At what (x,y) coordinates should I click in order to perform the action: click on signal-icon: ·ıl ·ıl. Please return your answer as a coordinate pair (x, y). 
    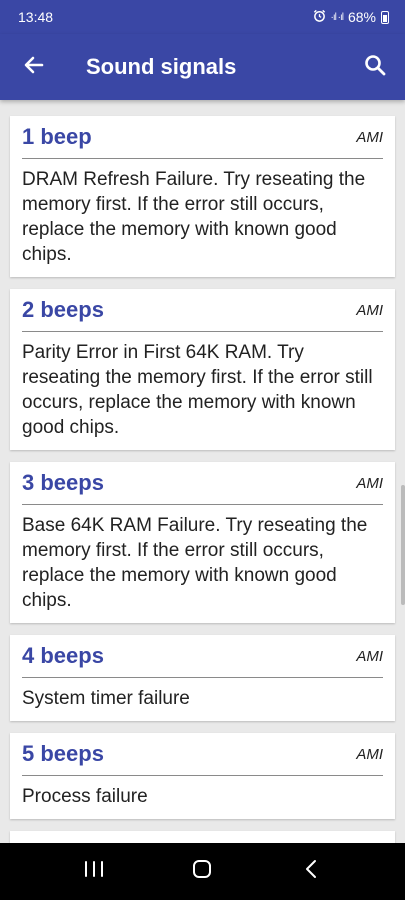
    Looking at the image, I should click on (337, 17).